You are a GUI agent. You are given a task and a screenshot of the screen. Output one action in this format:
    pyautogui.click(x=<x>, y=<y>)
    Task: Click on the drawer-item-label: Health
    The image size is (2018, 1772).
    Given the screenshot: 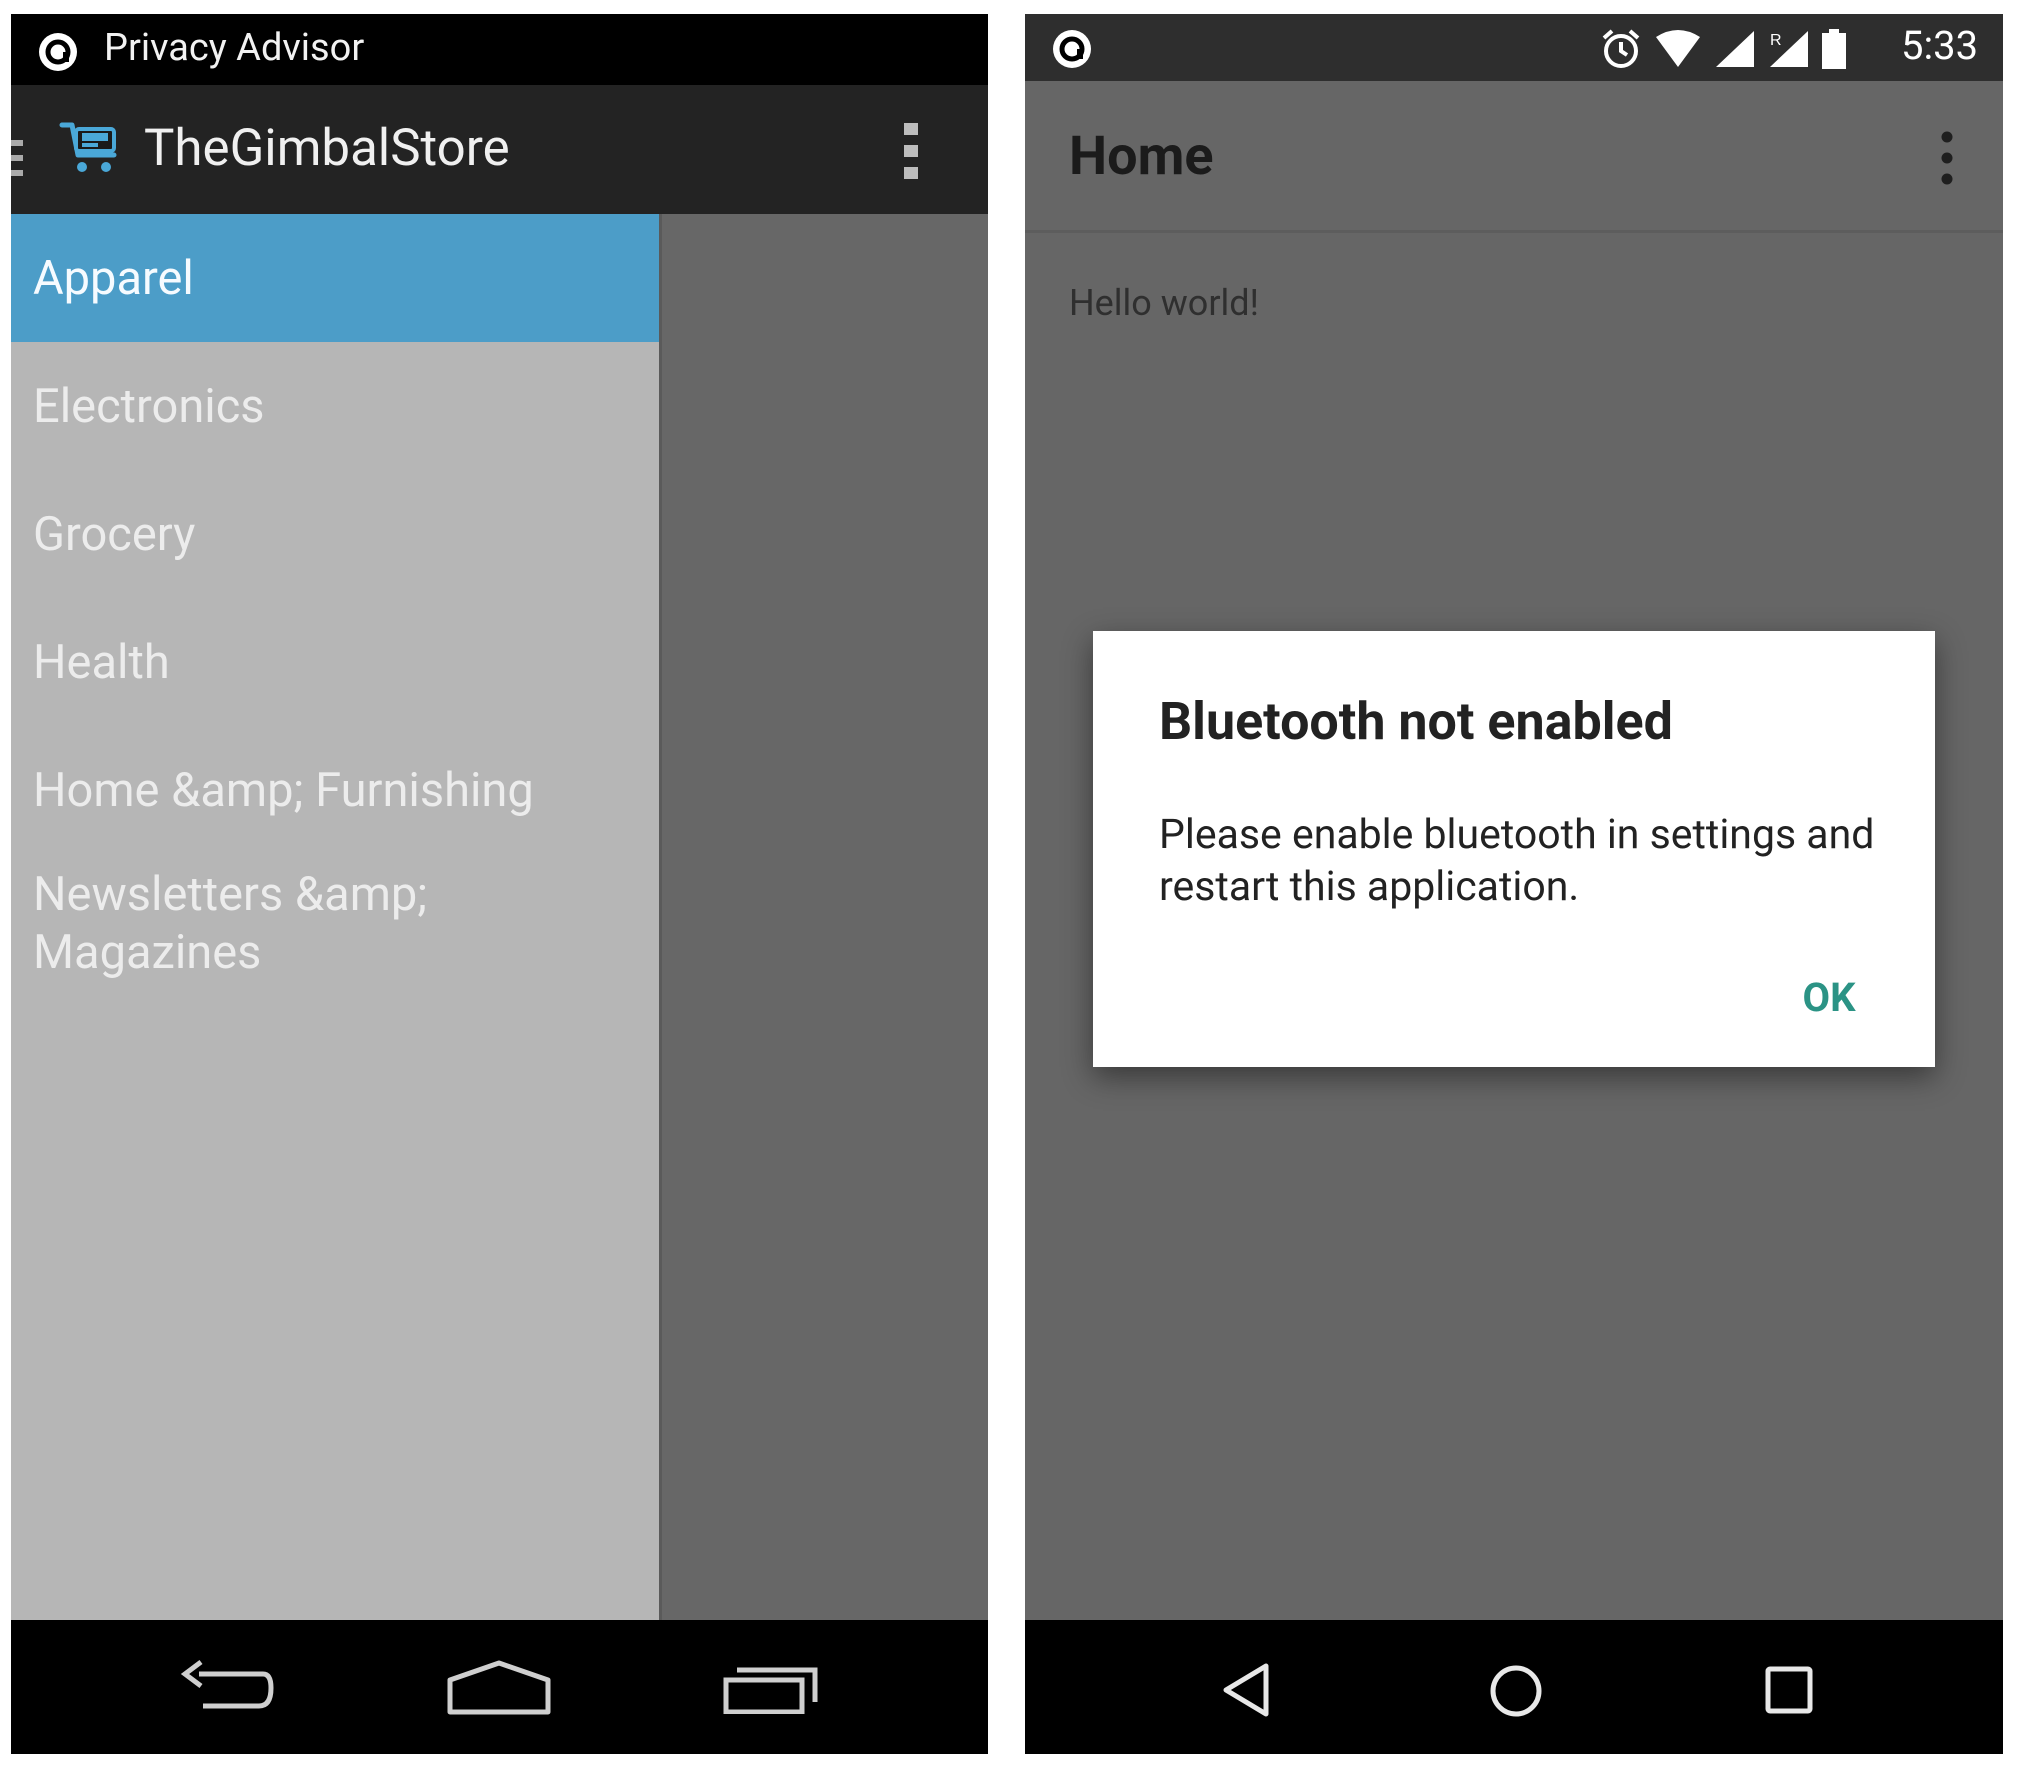 What is the action you would take?
    pyautogui.click(x=101, y=662)
    